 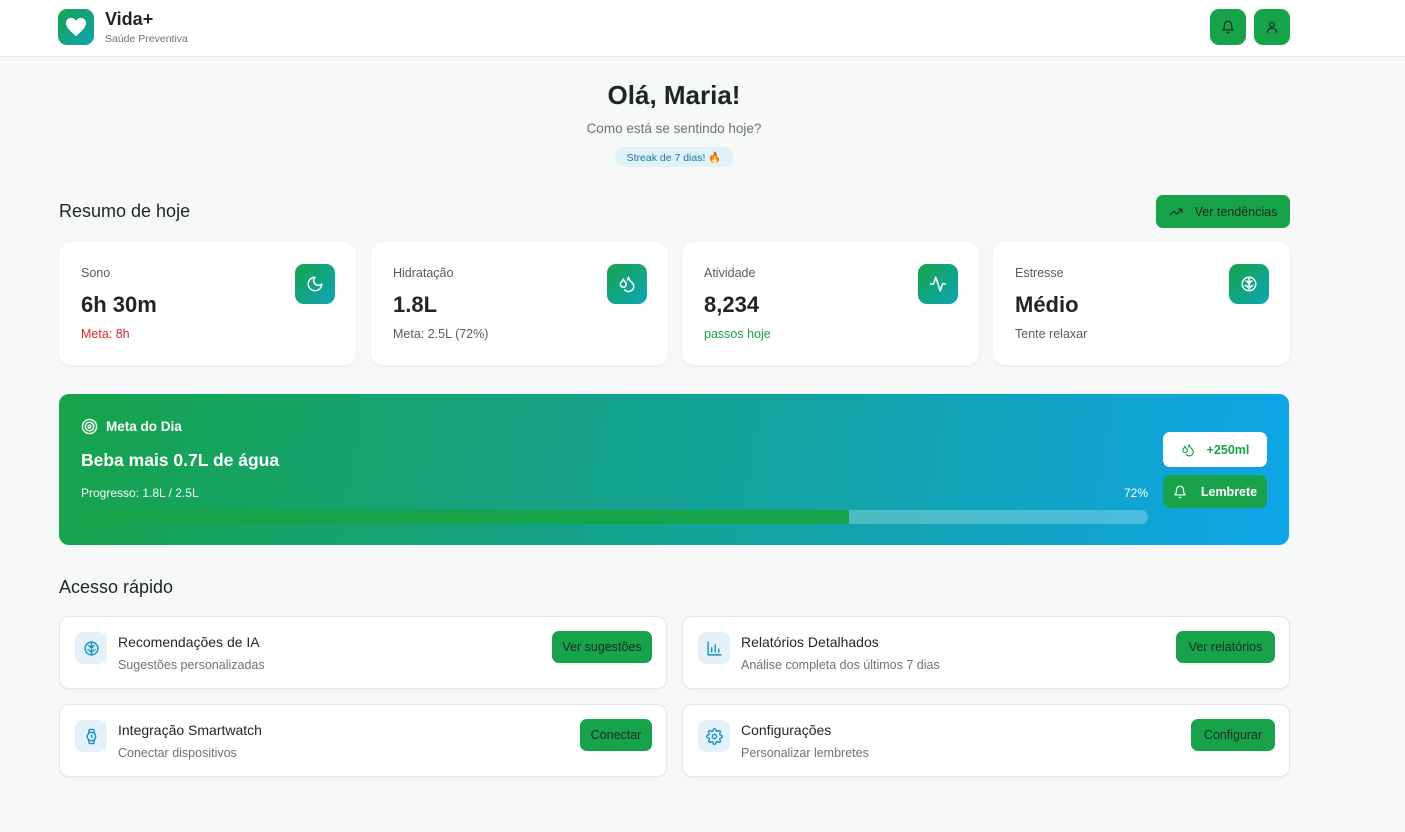 What do you see at coordinates (180, 460) in the screenshot?
I see `goal-title: Beba mais 0.7L de água` at bounding box center [180, 460].